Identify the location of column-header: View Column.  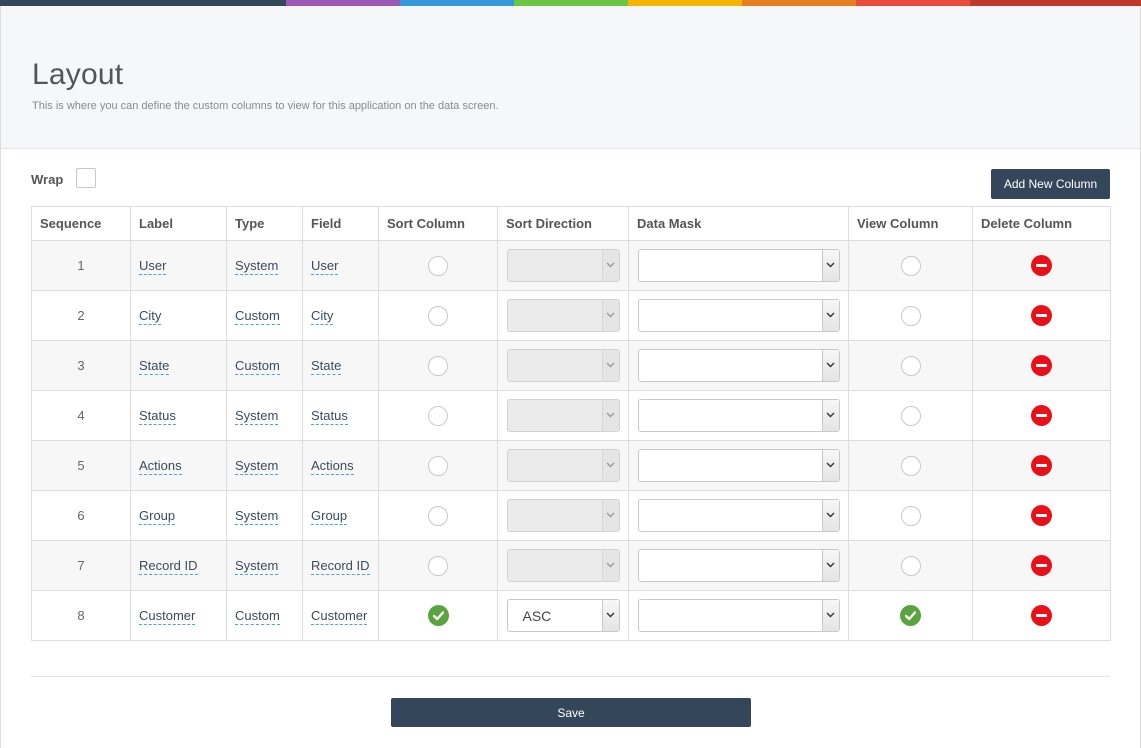
(910, 223).